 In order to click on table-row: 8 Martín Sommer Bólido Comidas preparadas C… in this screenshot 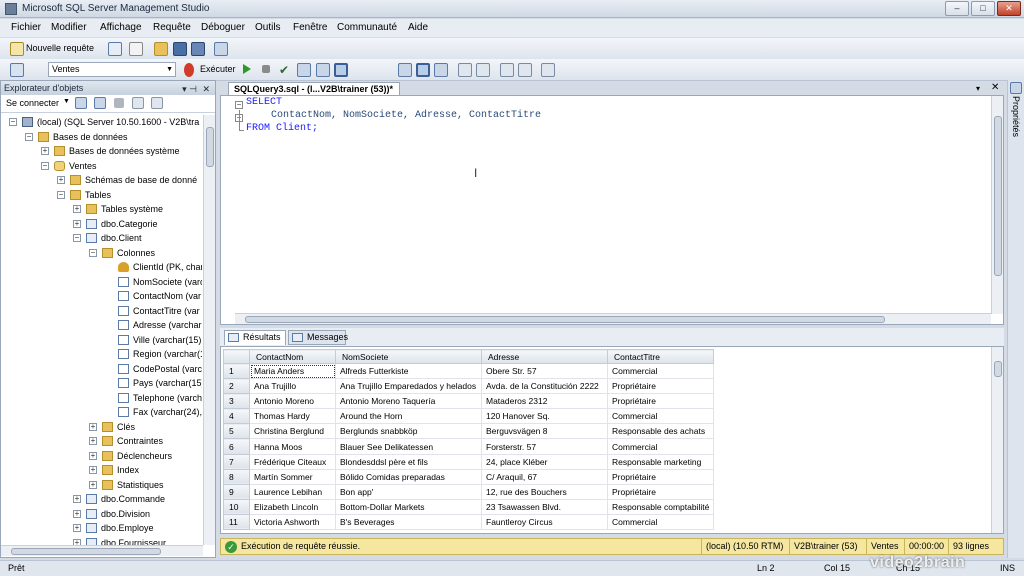, I will do `click(468, 476)`.